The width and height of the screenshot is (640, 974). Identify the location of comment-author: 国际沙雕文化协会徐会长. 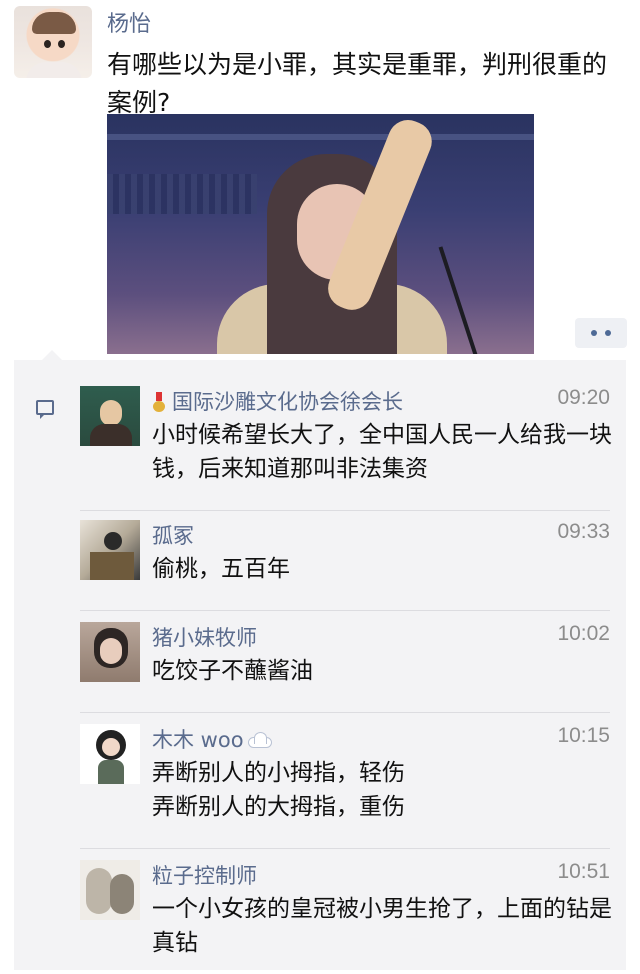
(277, 401).